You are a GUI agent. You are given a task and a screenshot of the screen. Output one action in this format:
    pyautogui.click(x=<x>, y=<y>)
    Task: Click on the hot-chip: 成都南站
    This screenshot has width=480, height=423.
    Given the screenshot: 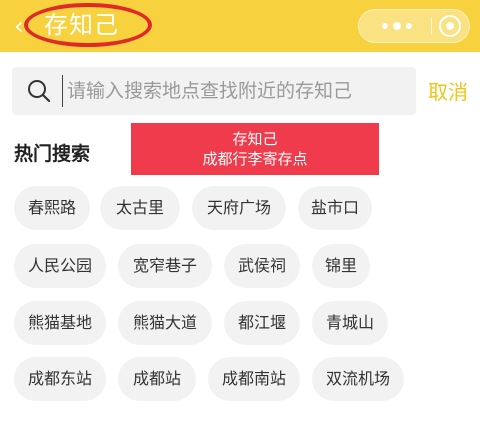 What is the action you would take?
    pyautogui.click(x=254, y=379)
    